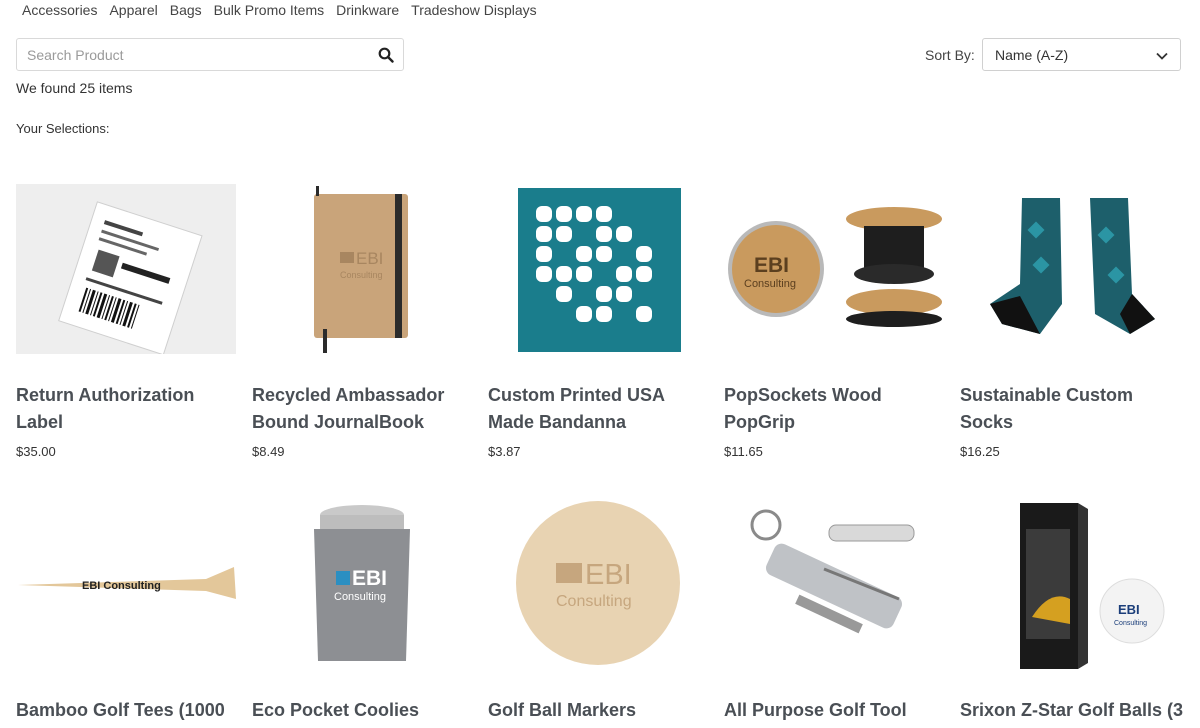 Image resolution: width=1200 pixels, height=728 pixels. What do you see at coordinates (63, 128) in the screenshot?
I see `selections-label: Your Selections:` at bounding box center [63, 128].